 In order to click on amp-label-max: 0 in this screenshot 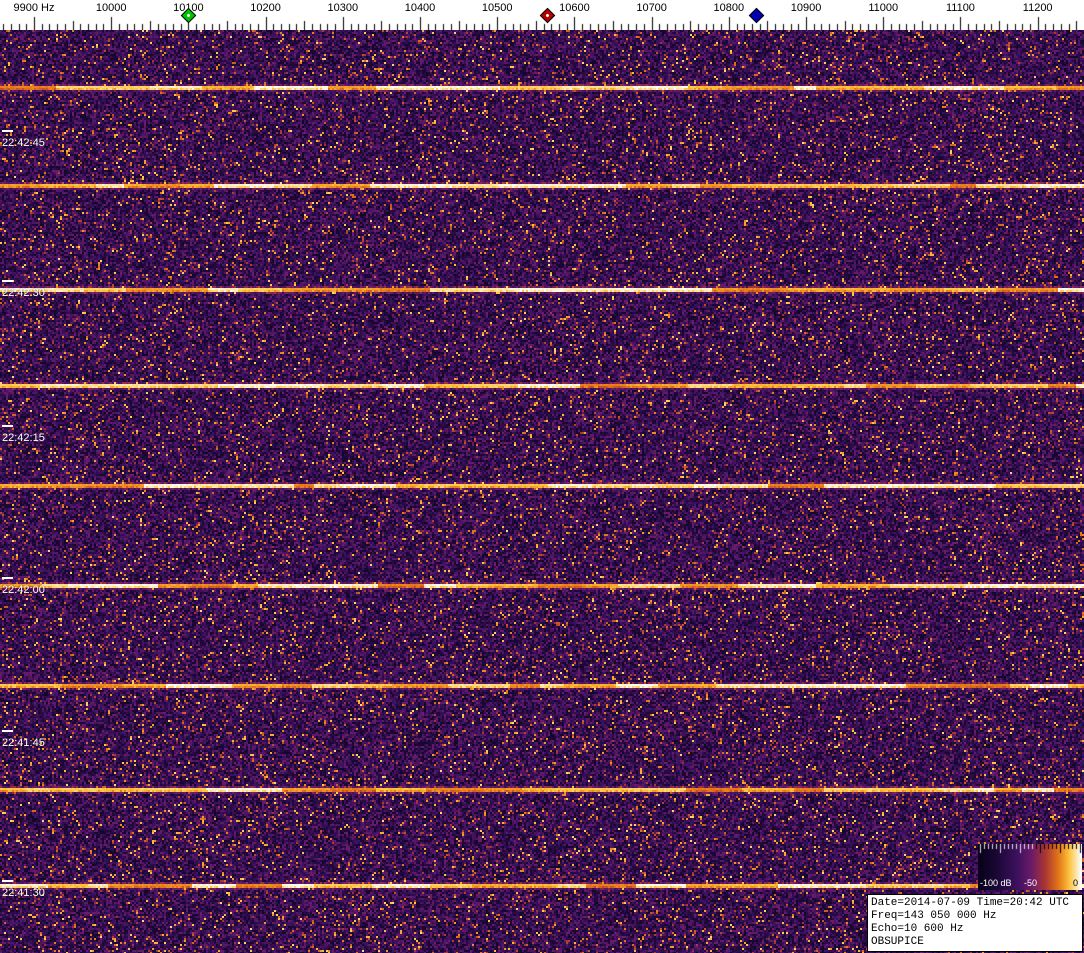, I will do `click(1076, 883)`.